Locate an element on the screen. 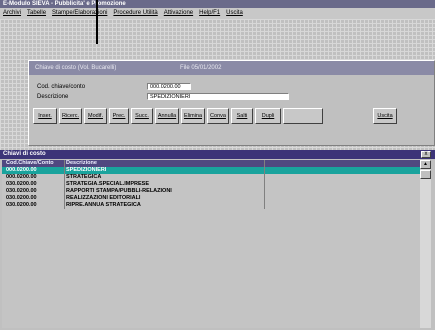  menu-item-3: Procedure Utilità is located at coordinates (135, 13).